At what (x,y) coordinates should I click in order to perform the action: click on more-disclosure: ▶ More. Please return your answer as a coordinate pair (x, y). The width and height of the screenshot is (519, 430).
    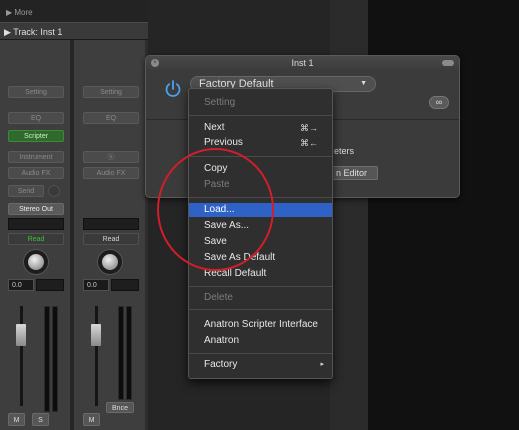
    Looking at the image, I should click on (74, 11).